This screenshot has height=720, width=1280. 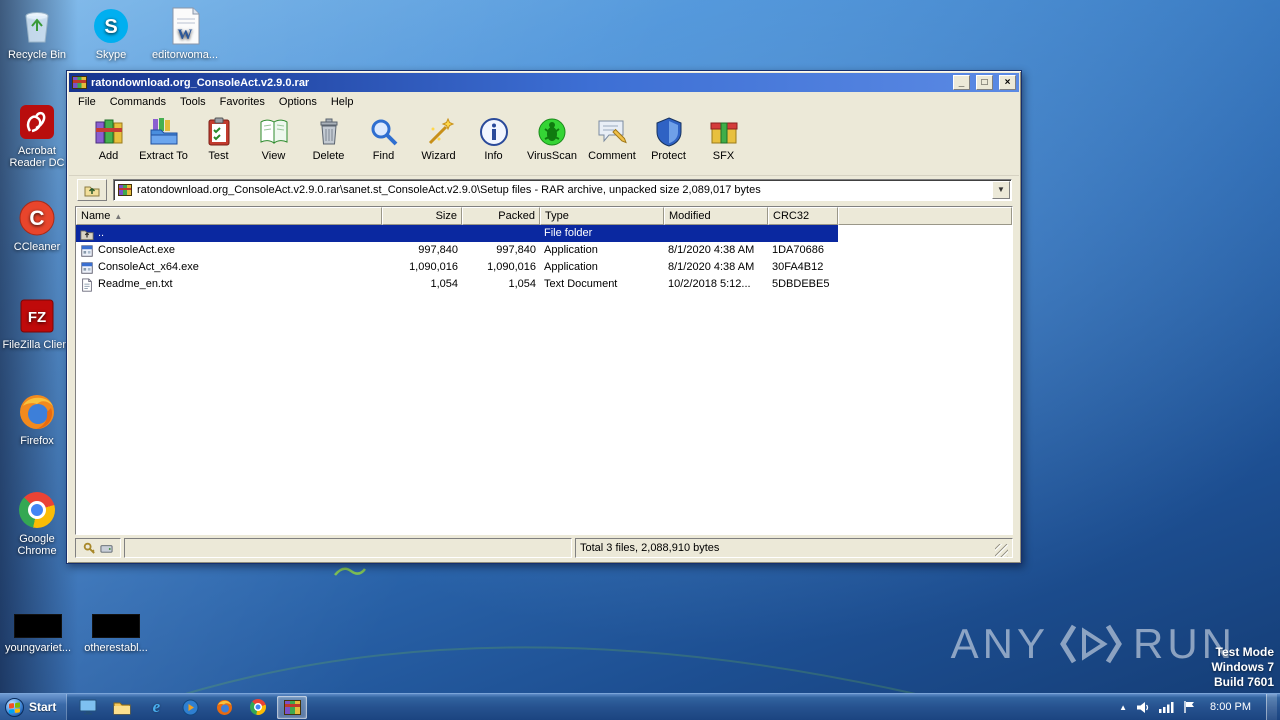 I want to click on desktop-icon-chrome: Google Chrome, so click(x=37, y=523).